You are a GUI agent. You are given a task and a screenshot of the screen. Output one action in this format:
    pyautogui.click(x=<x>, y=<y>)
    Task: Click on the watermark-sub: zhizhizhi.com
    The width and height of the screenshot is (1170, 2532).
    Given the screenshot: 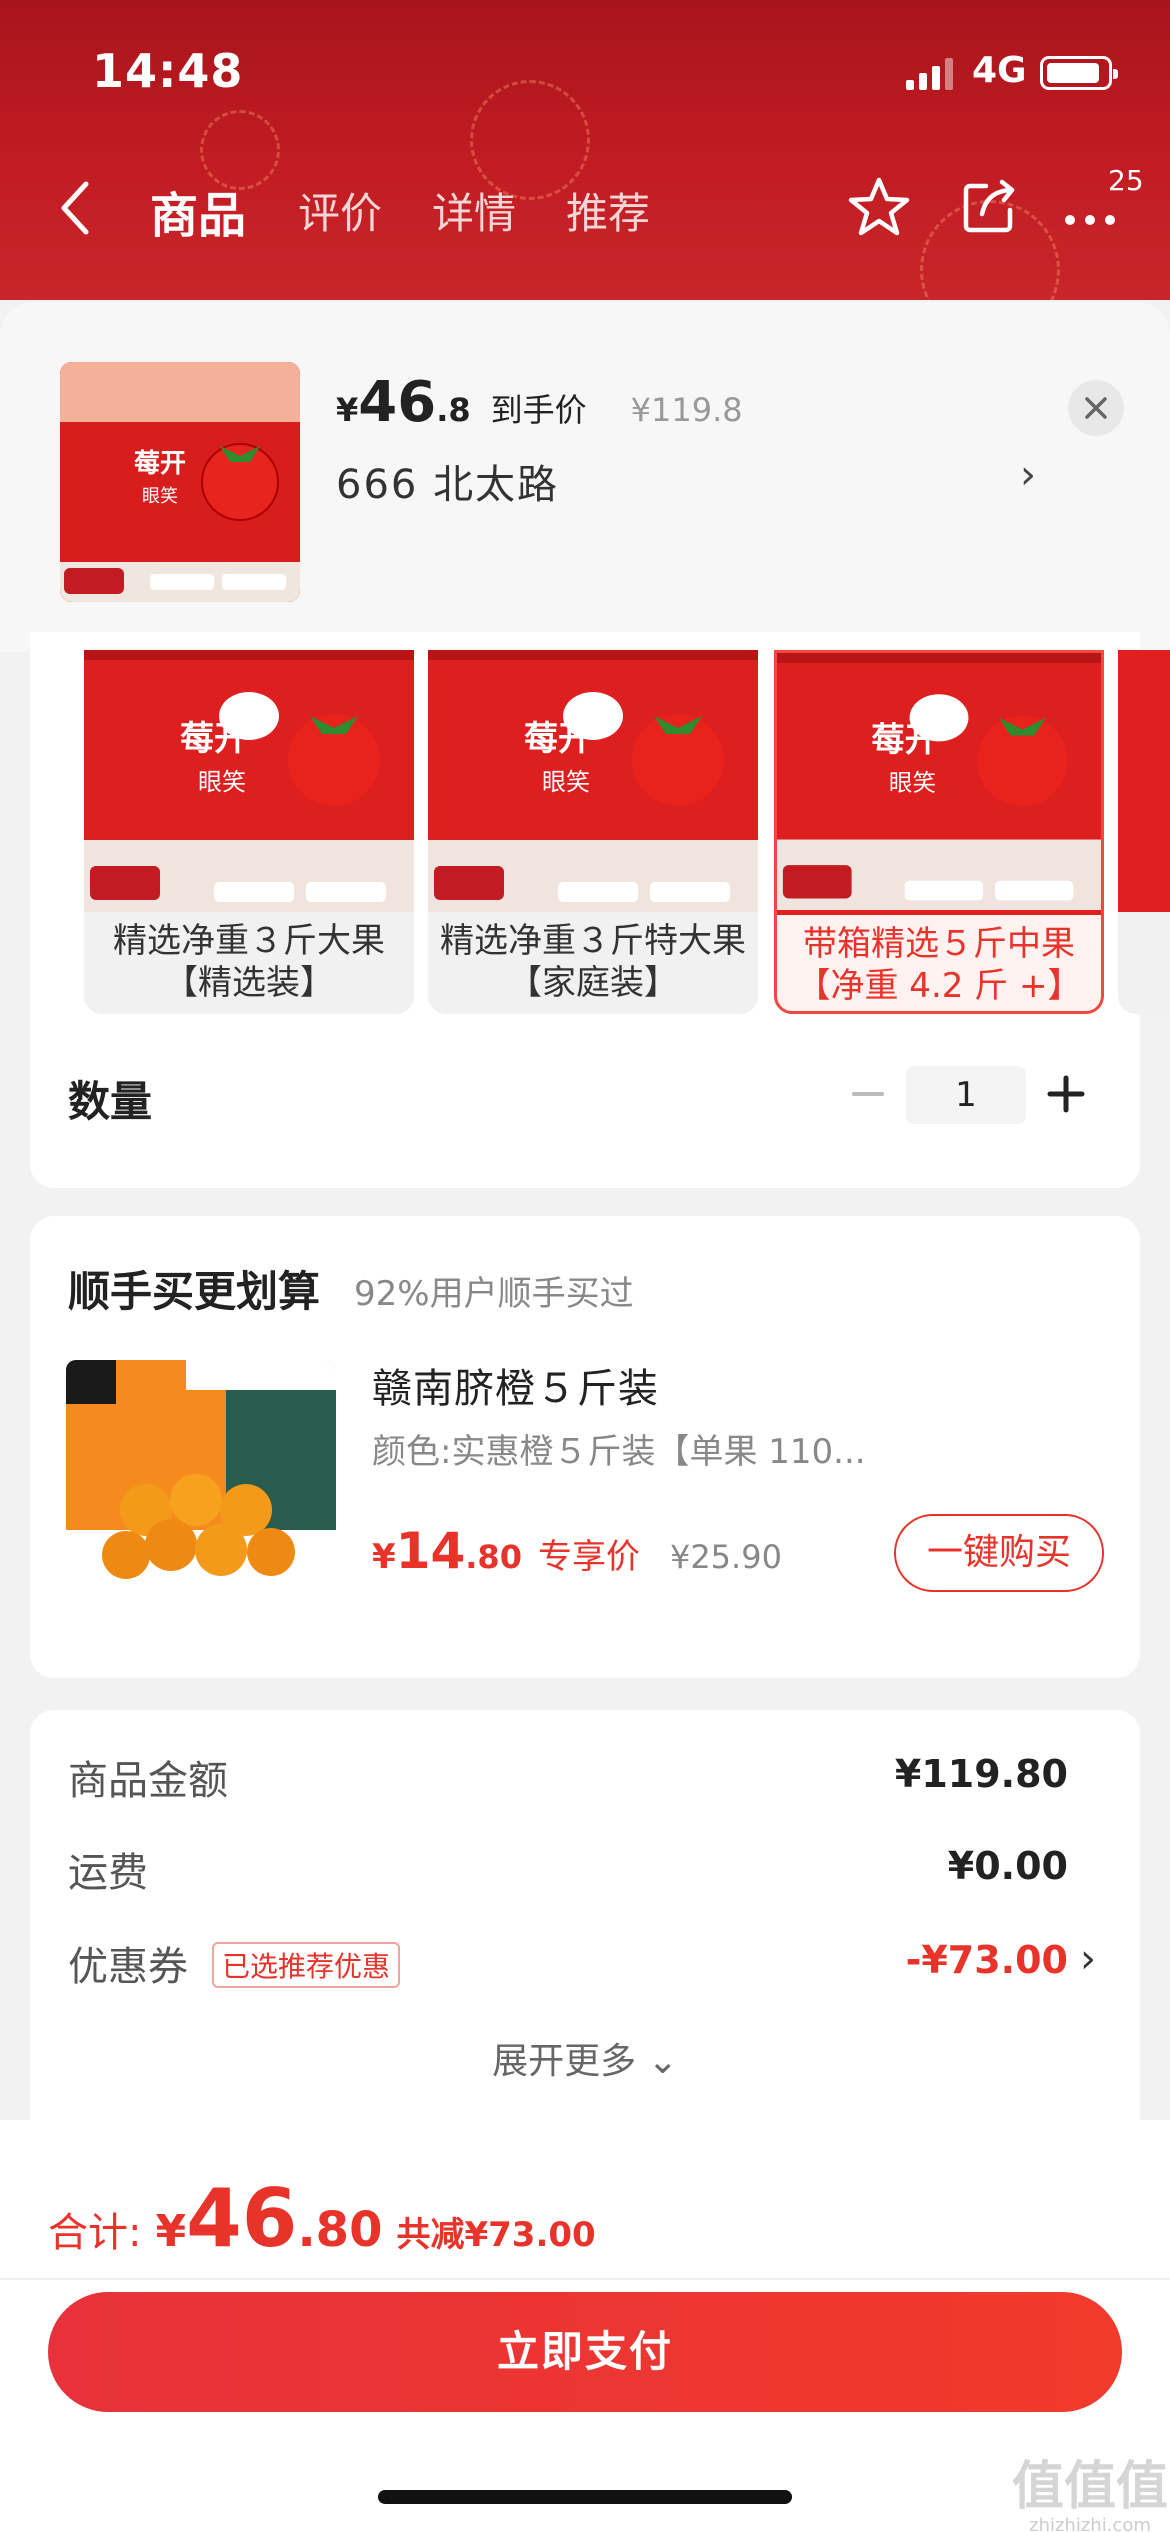 What is the action you would take?
    pyautogui.click(x=1090, y=2523)
    